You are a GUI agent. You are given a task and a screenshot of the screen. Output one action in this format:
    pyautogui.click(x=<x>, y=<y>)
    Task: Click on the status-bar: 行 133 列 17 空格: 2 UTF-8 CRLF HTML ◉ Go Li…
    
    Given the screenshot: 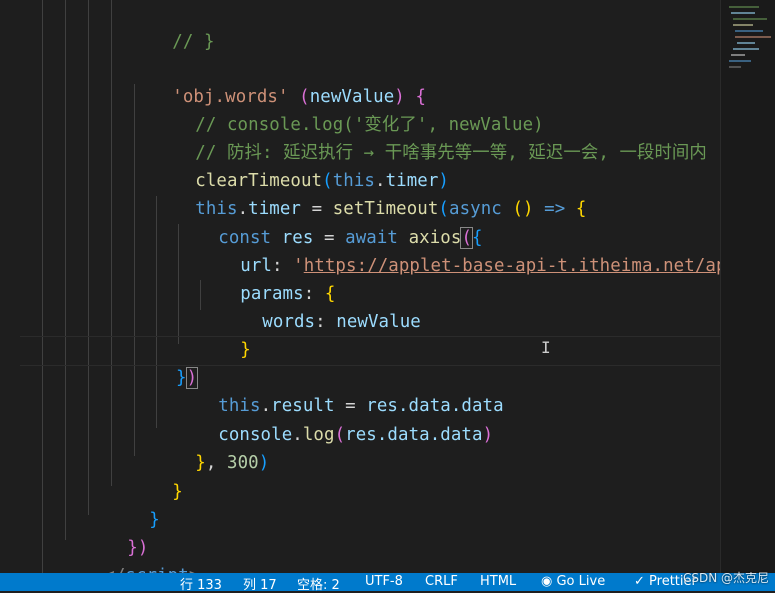 What is the action you would take?
    pyautogui.click(x=387, y=583)
    